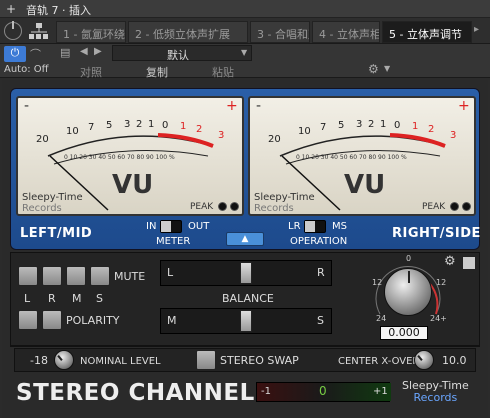  Describe the element at coordinates (64, 360) in the screenshot. I see `nominal-level-knob` at that location.